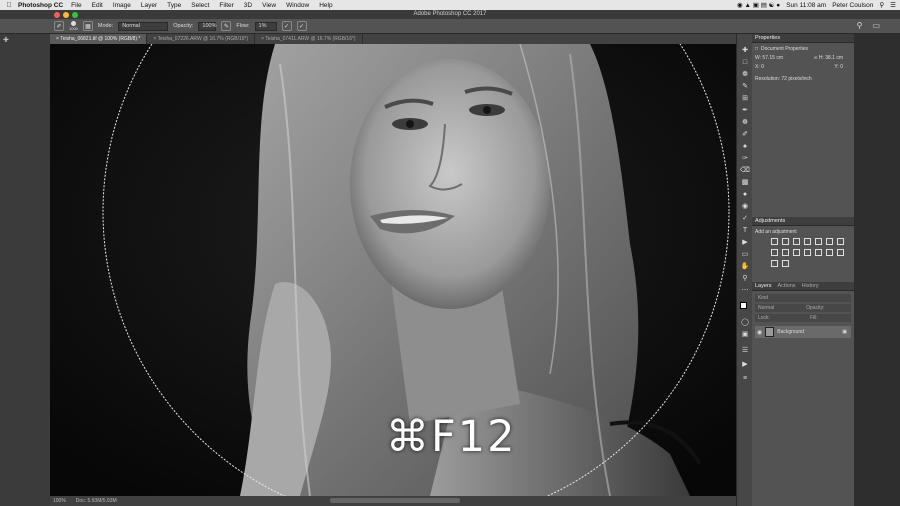  Describe the element at coordinates (787, 286) in the screenshot. I see `actions-tab: Actions` at that location.